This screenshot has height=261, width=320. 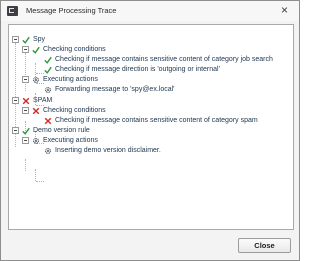 I want to click on tree-node-spy-actions: Executing actions, so click(x=60, y=79).